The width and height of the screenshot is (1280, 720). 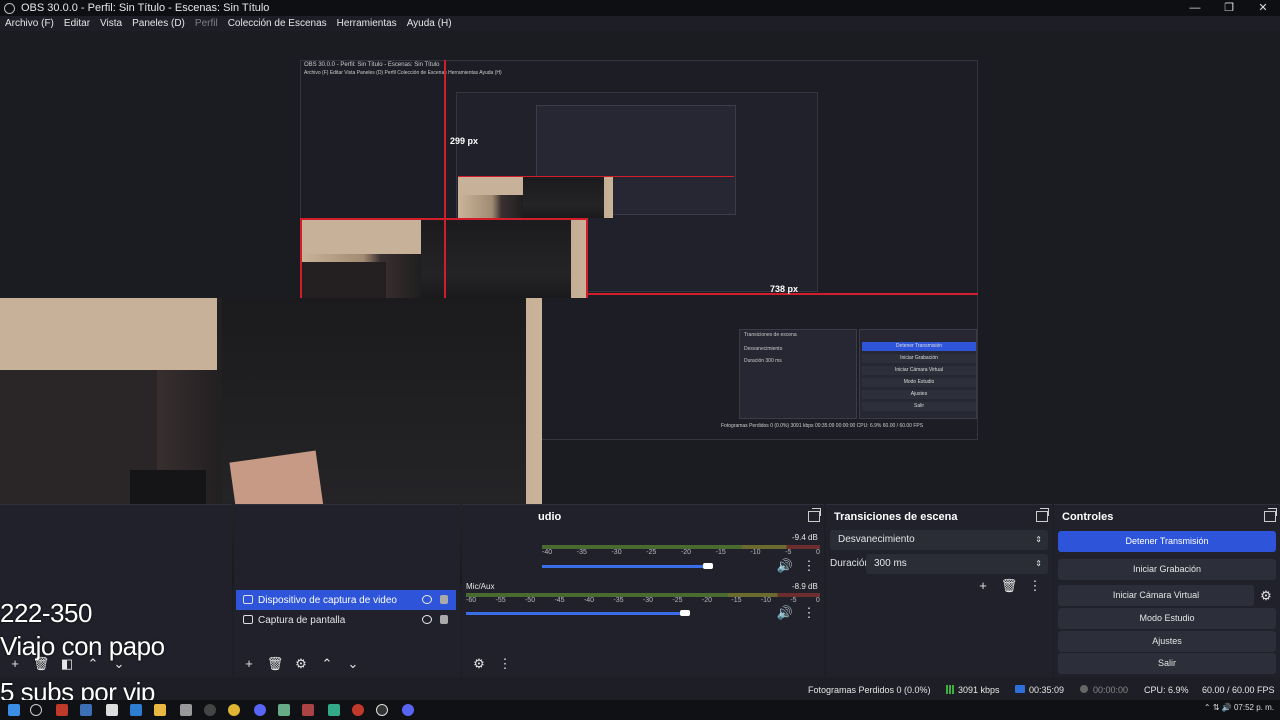 I want to click on mixer-menu-icon: ⋮, so click(x=505, y=664).